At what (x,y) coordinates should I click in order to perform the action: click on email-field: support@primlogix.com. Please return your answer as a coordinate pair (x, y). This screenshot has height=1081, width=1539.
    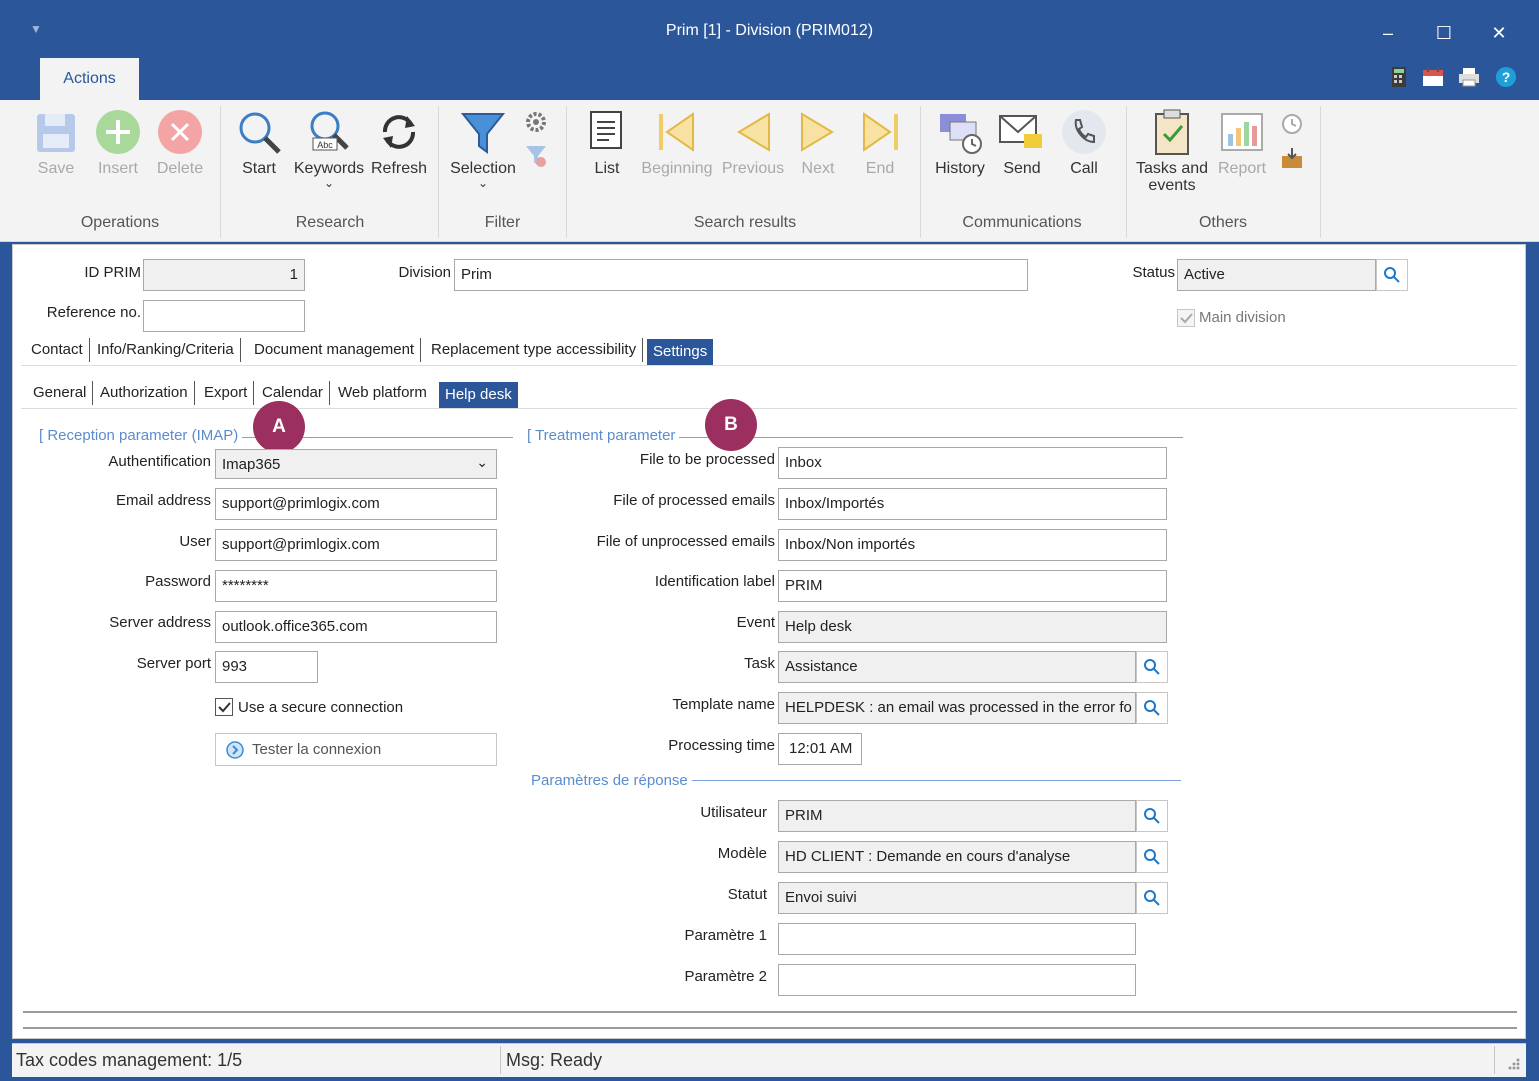
    Looking at the image, I should click on (356, 504).